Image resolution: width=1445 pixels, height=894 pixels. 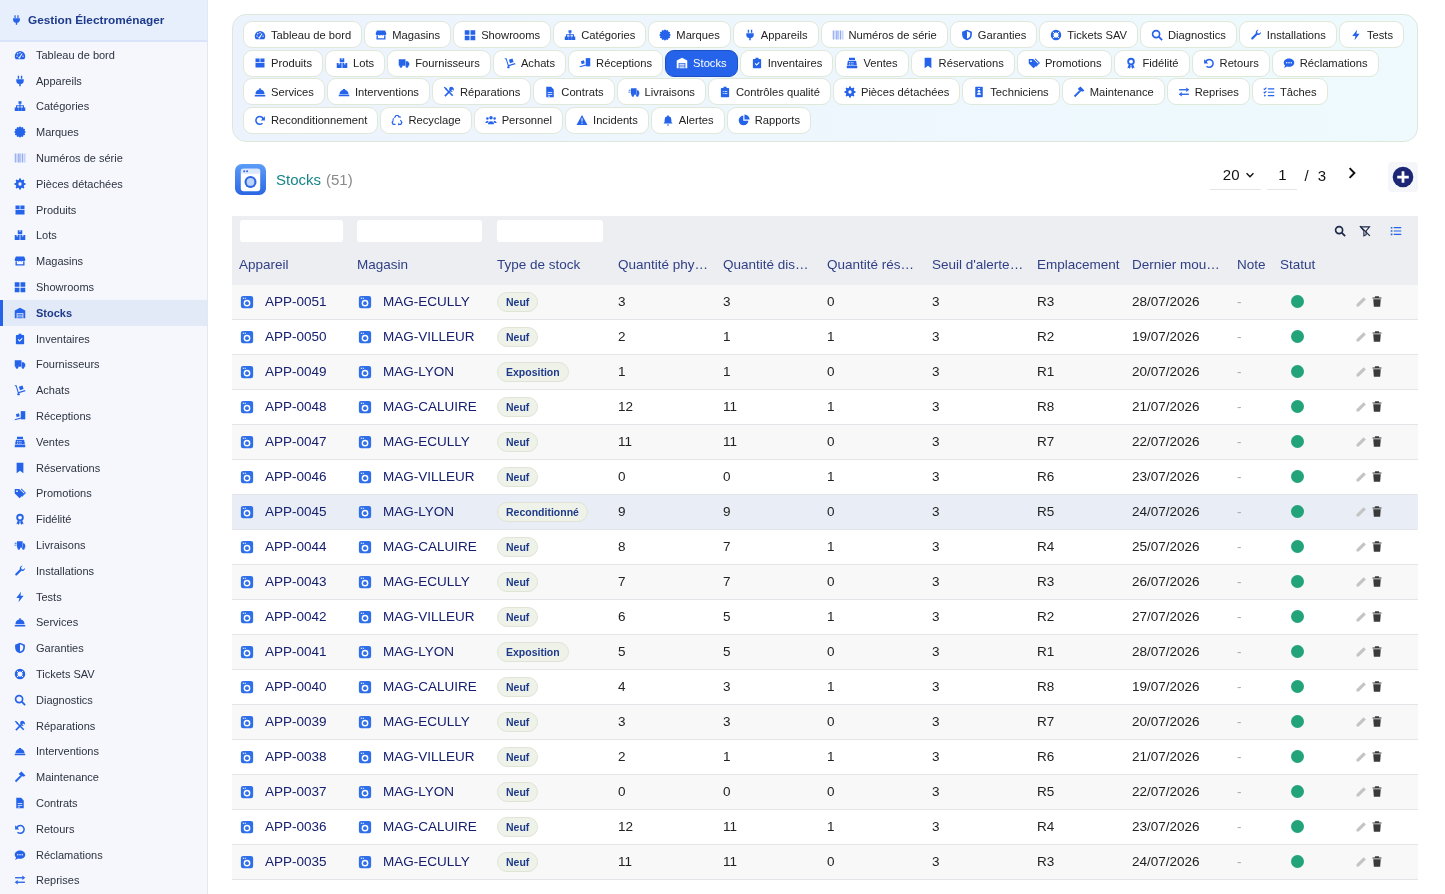 I want to click on sidebar-item: Interventions, so click(x=103, y=751).